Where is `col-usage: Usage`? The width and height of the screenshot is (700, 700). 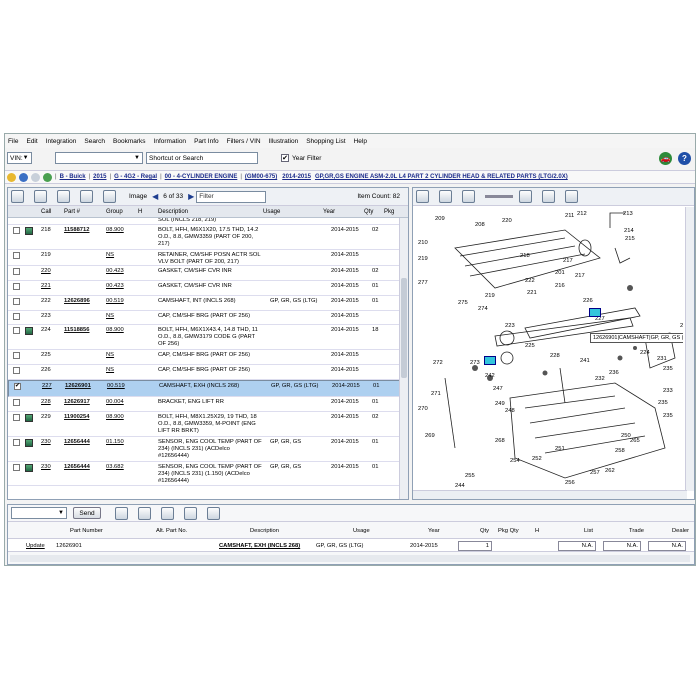
col-usage: Usage is located at coordinates (271, 212).